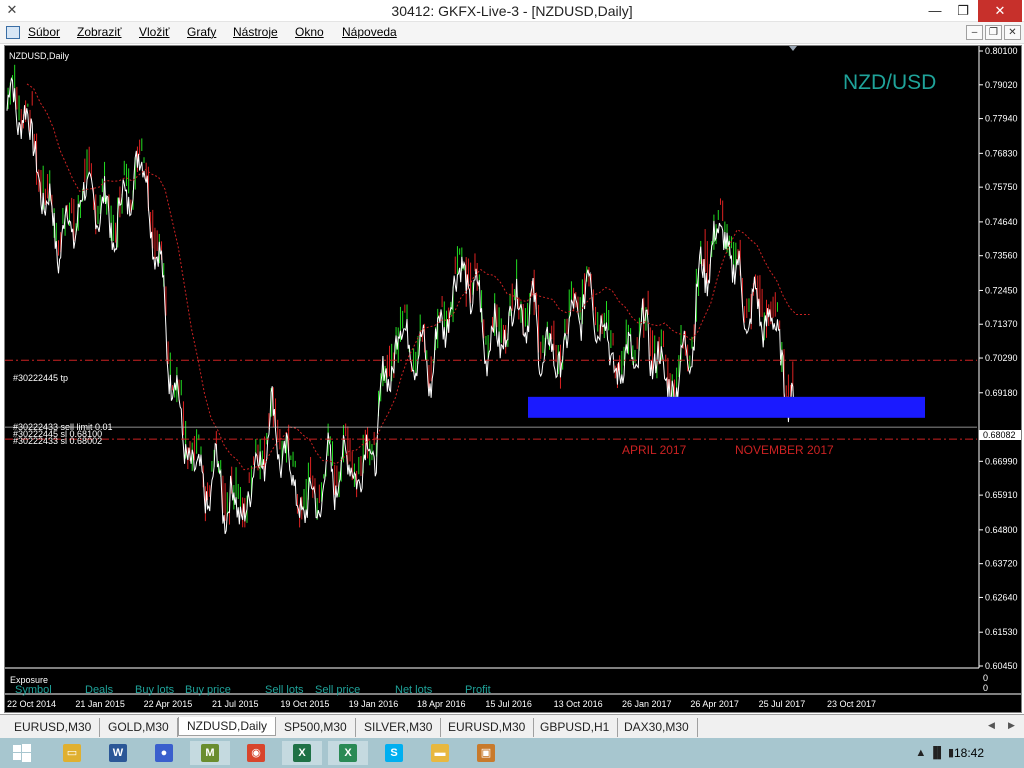 This screenshot has width=1024, height=768. I want to click on exposure-column-header: Net lots, so click(414, 690).